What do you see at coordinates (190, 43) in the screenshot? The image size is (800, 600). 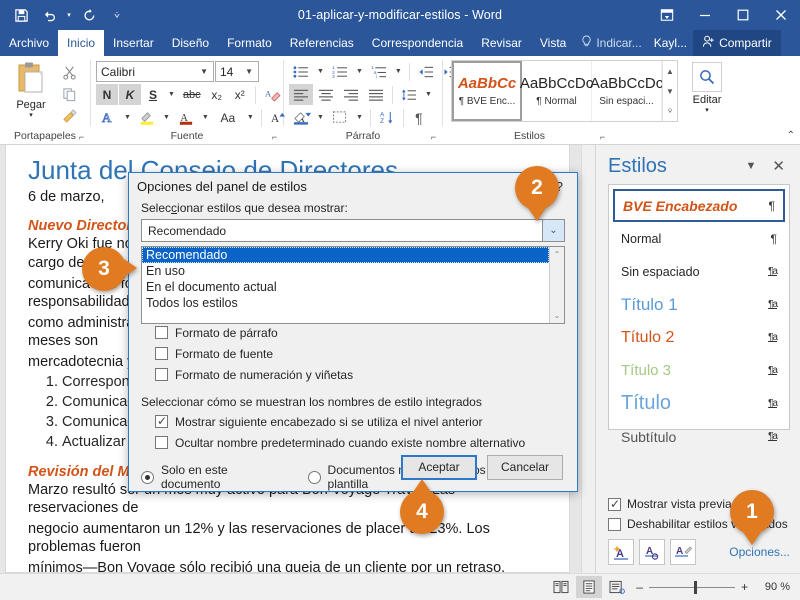 I see `tab-diseno: Diseño` at bounding box center [190, 43].